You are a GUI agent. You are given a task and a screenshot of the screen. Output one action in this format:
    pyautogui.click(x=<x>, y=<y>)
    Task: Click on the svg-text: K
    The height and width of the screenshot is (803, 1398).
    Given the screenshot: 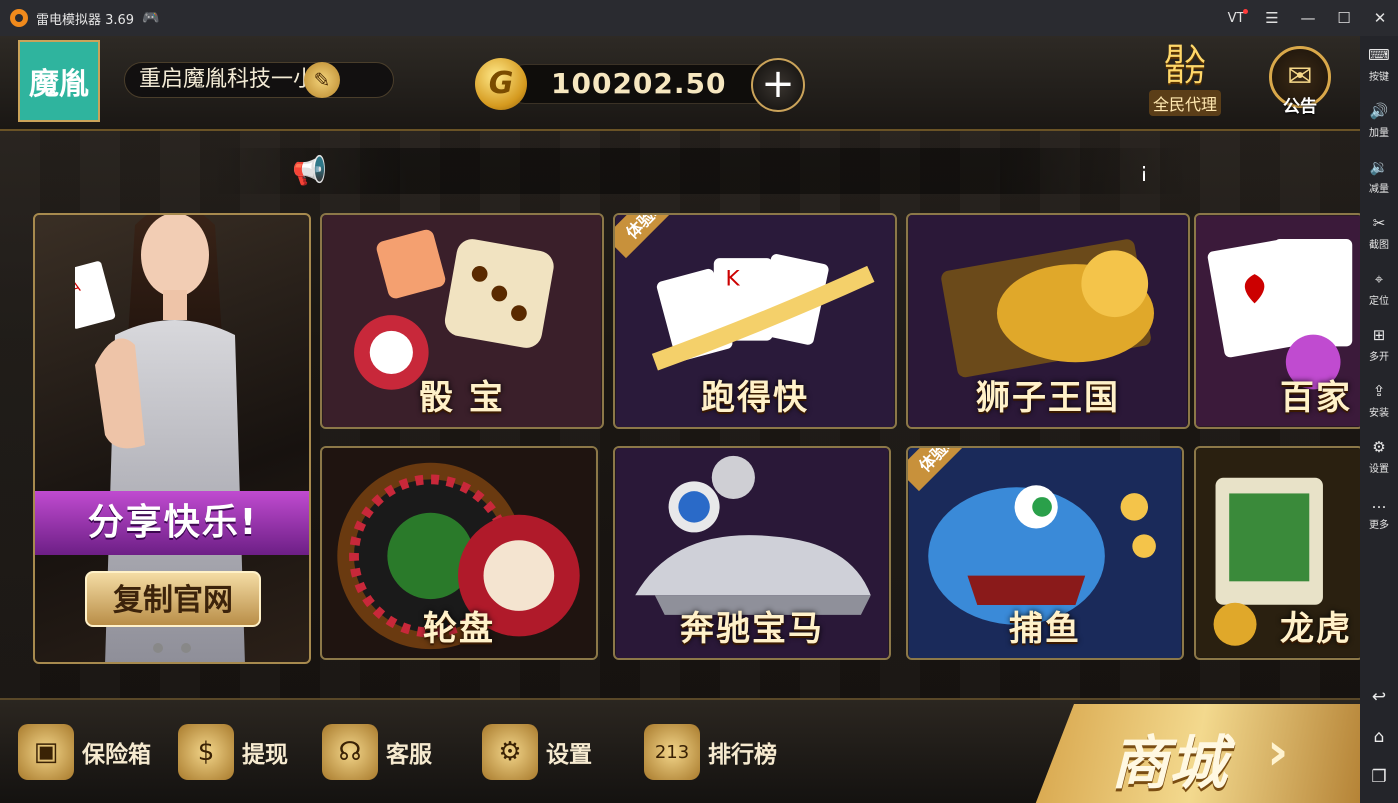 What is the action you would take?
    pyautogui.click(x=733, y=279)
    